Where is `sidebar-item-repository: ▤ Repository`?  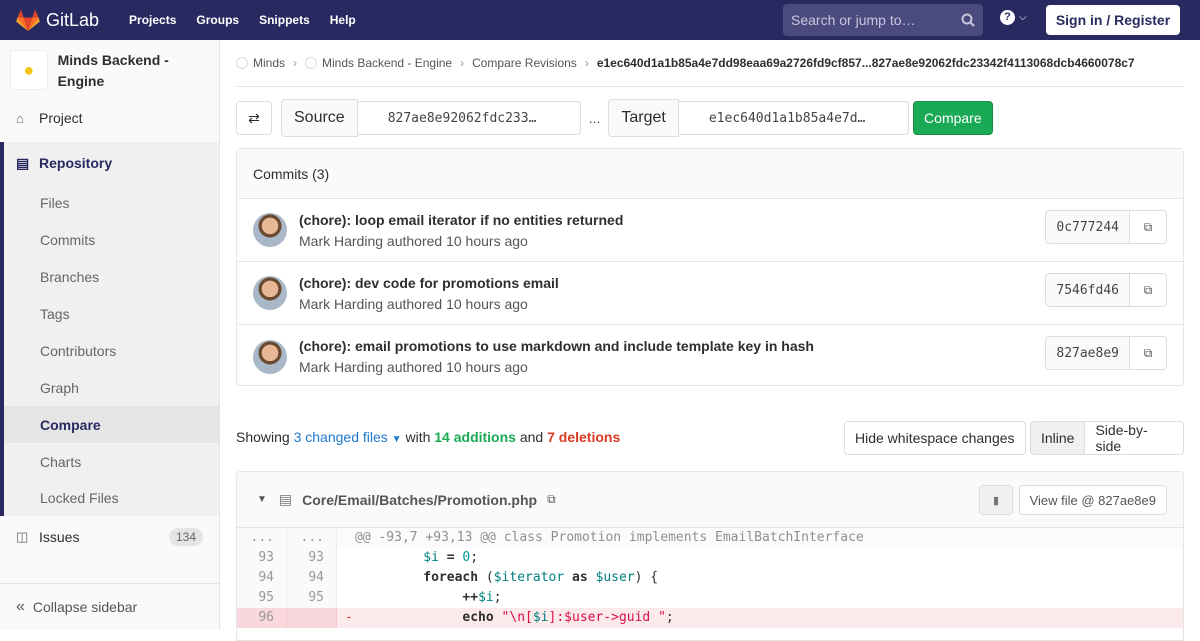
sidebar-item-repository: ▤ Repository is located at coordinates (111, 163).